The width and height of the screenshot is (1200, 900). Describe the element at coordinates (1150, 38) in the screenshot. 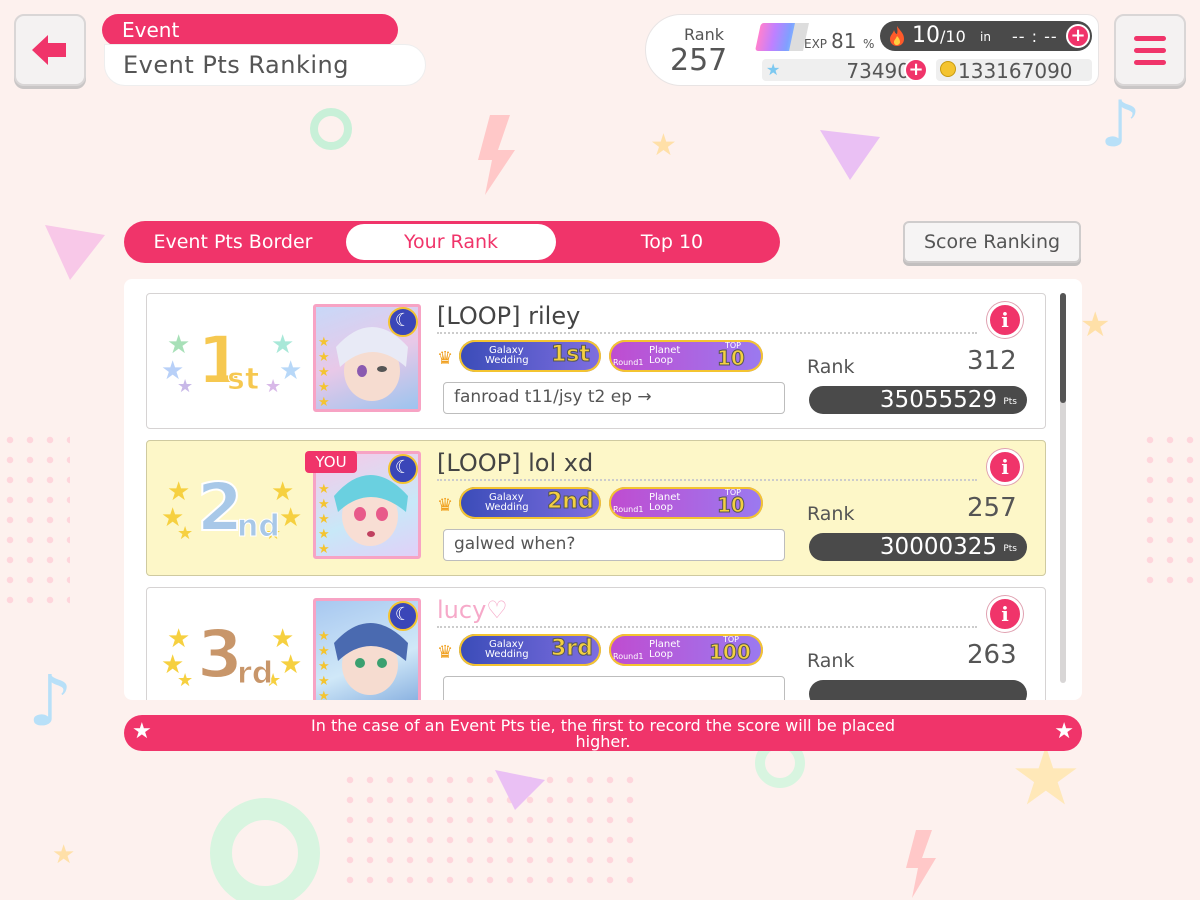

I see `hamburger-icon` at that location.